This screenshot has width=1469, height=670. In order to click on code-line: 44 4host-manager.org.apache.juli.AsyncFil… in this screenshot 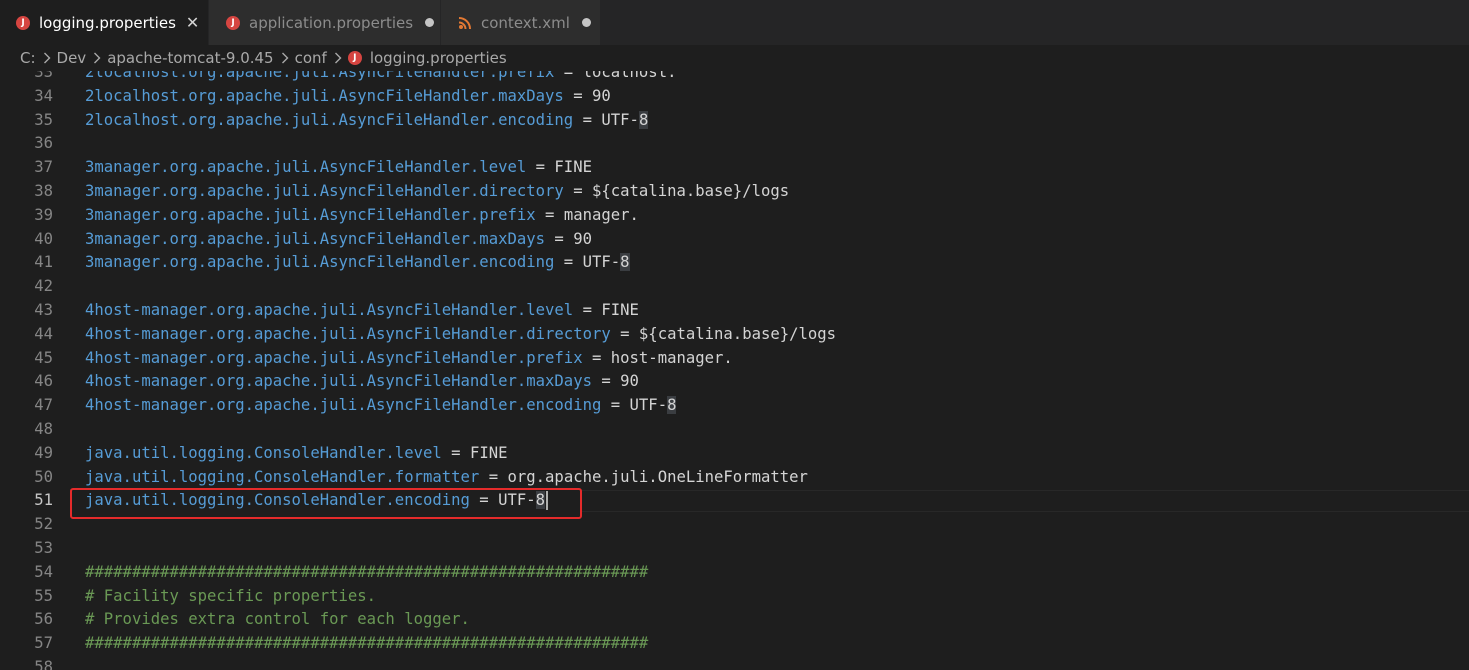, I will do `click(734, 335)`.